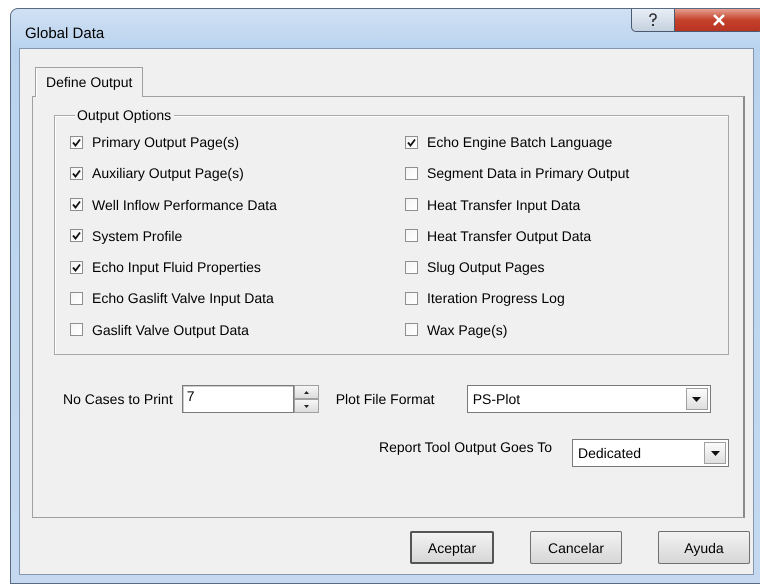 Image resolution: width=760 pixels, height=586 pixels. I want to click on checkbox-label: Auxiliary Output Page(s), so click(168, 173).